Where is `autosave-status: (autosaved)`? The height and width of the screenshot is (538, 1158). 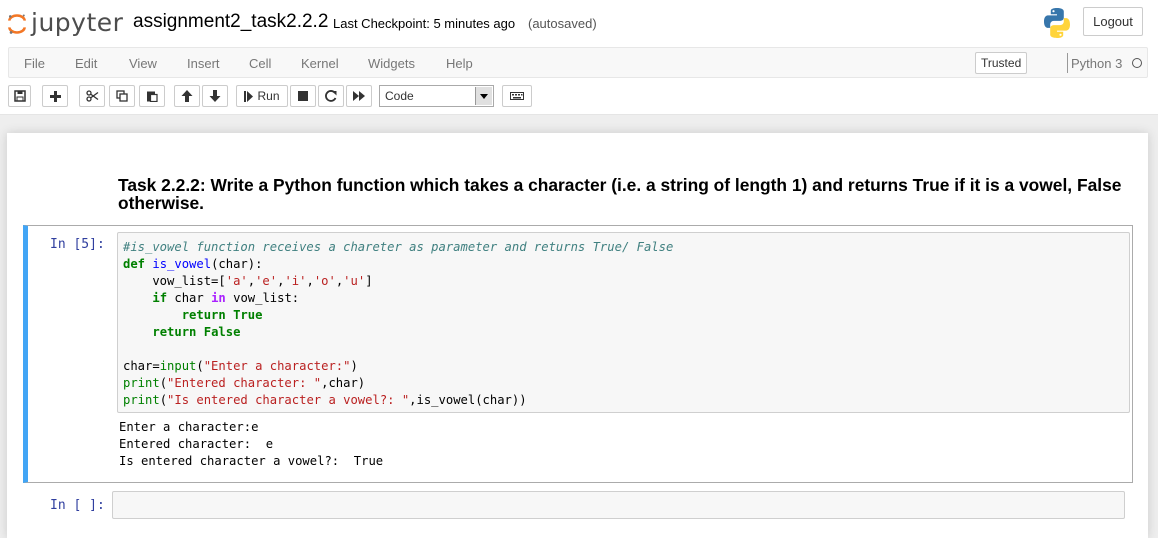
autosave-status: (autosaved) is located at coordinates (562, 23).